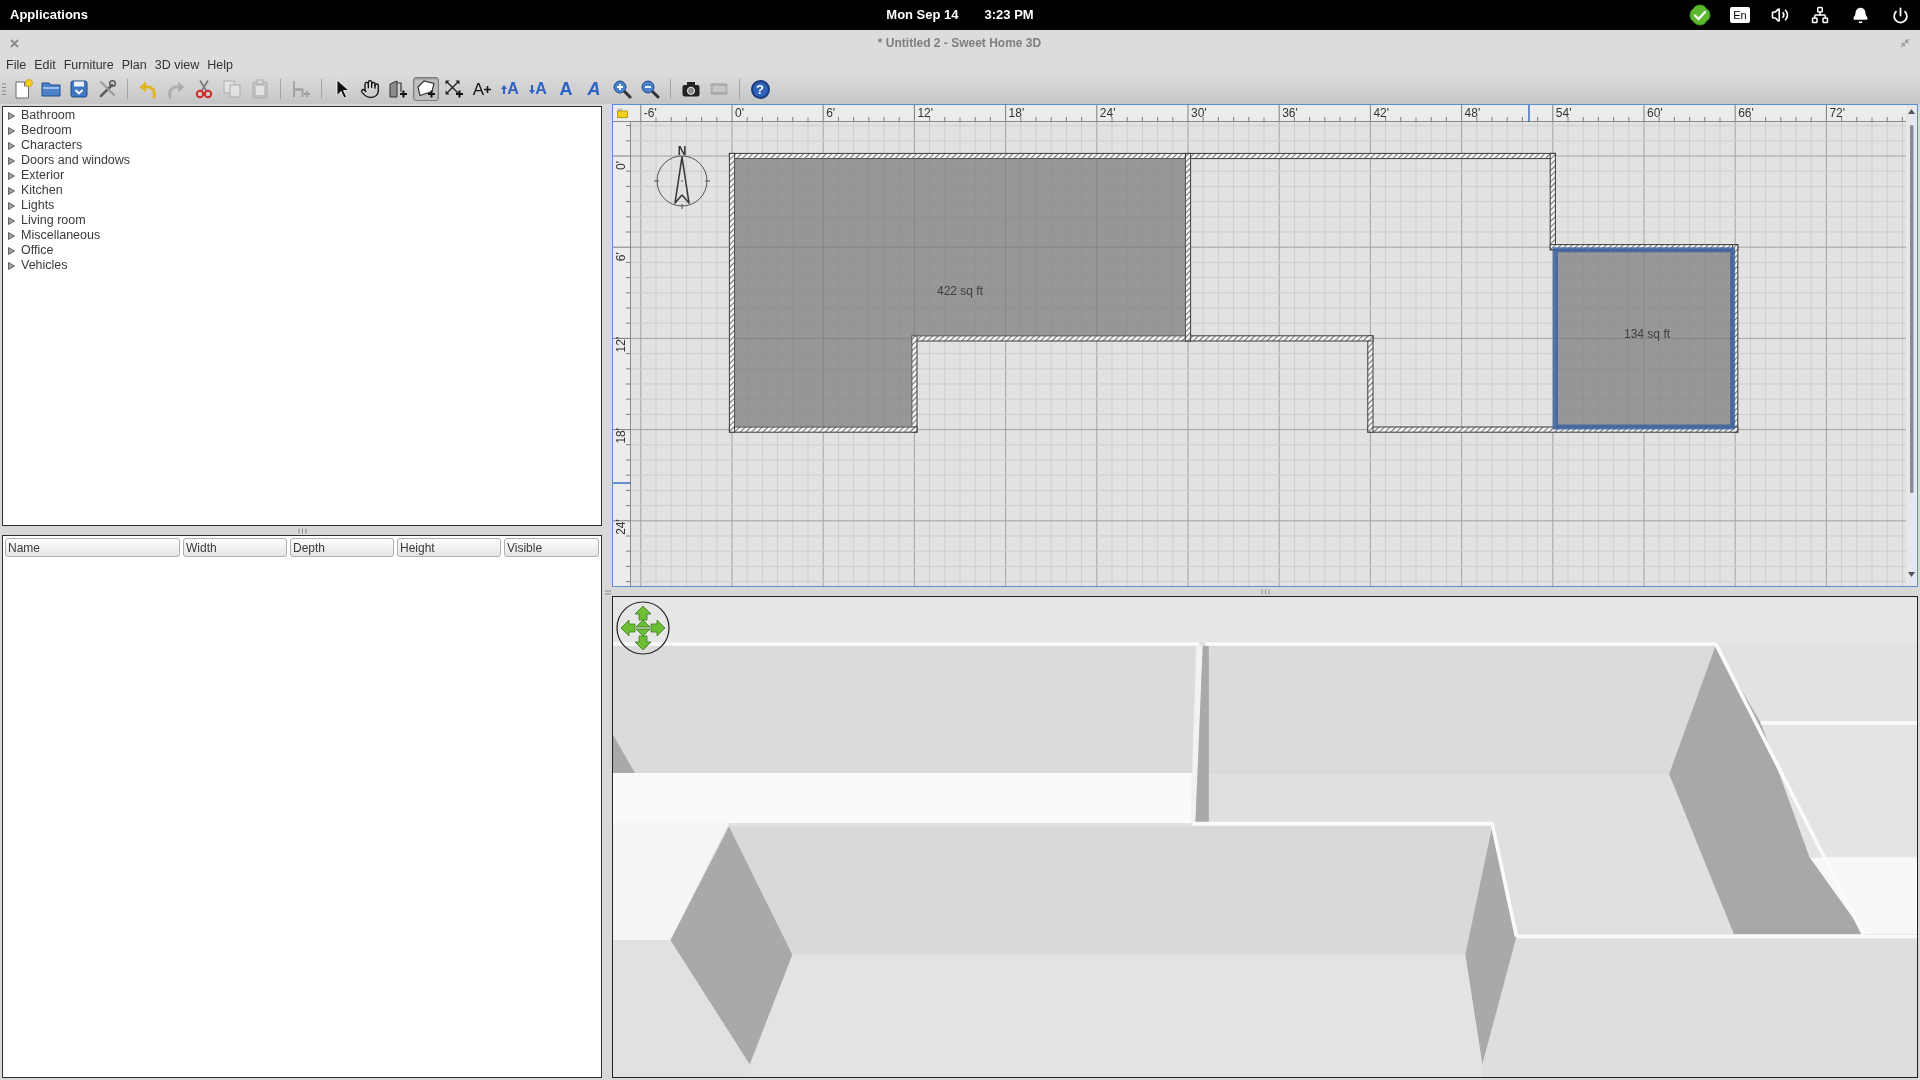  I want to click on close-icon, so click(14, 43).